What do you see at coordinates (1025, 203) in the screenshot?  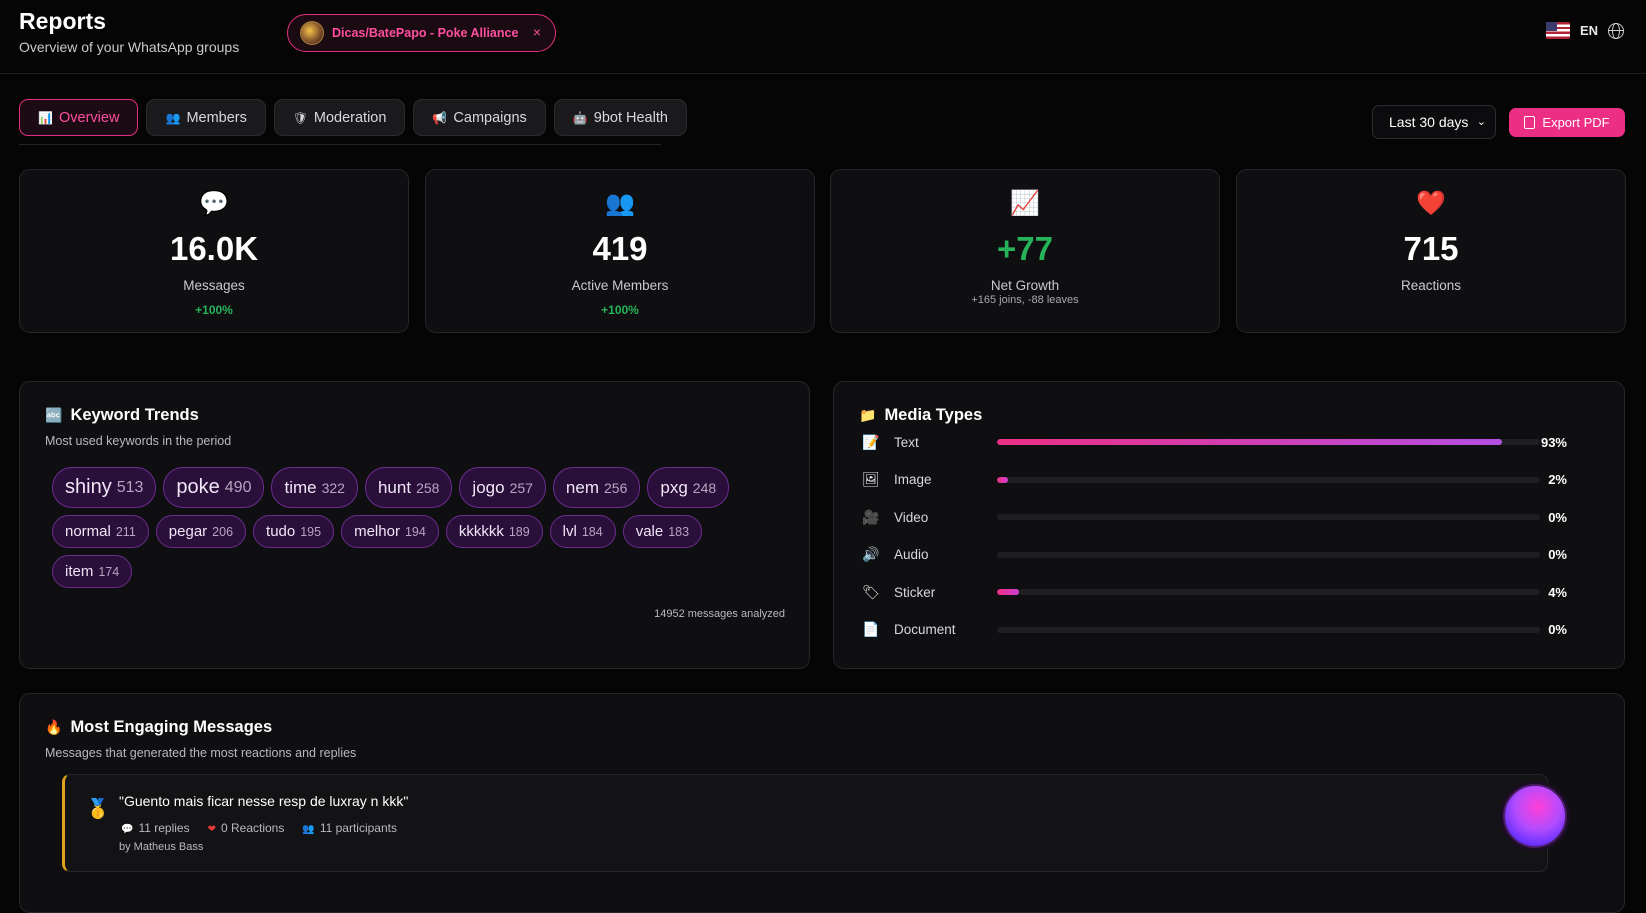 I see `trending-up-icon: 📈` at bounding box center [1025, 203].